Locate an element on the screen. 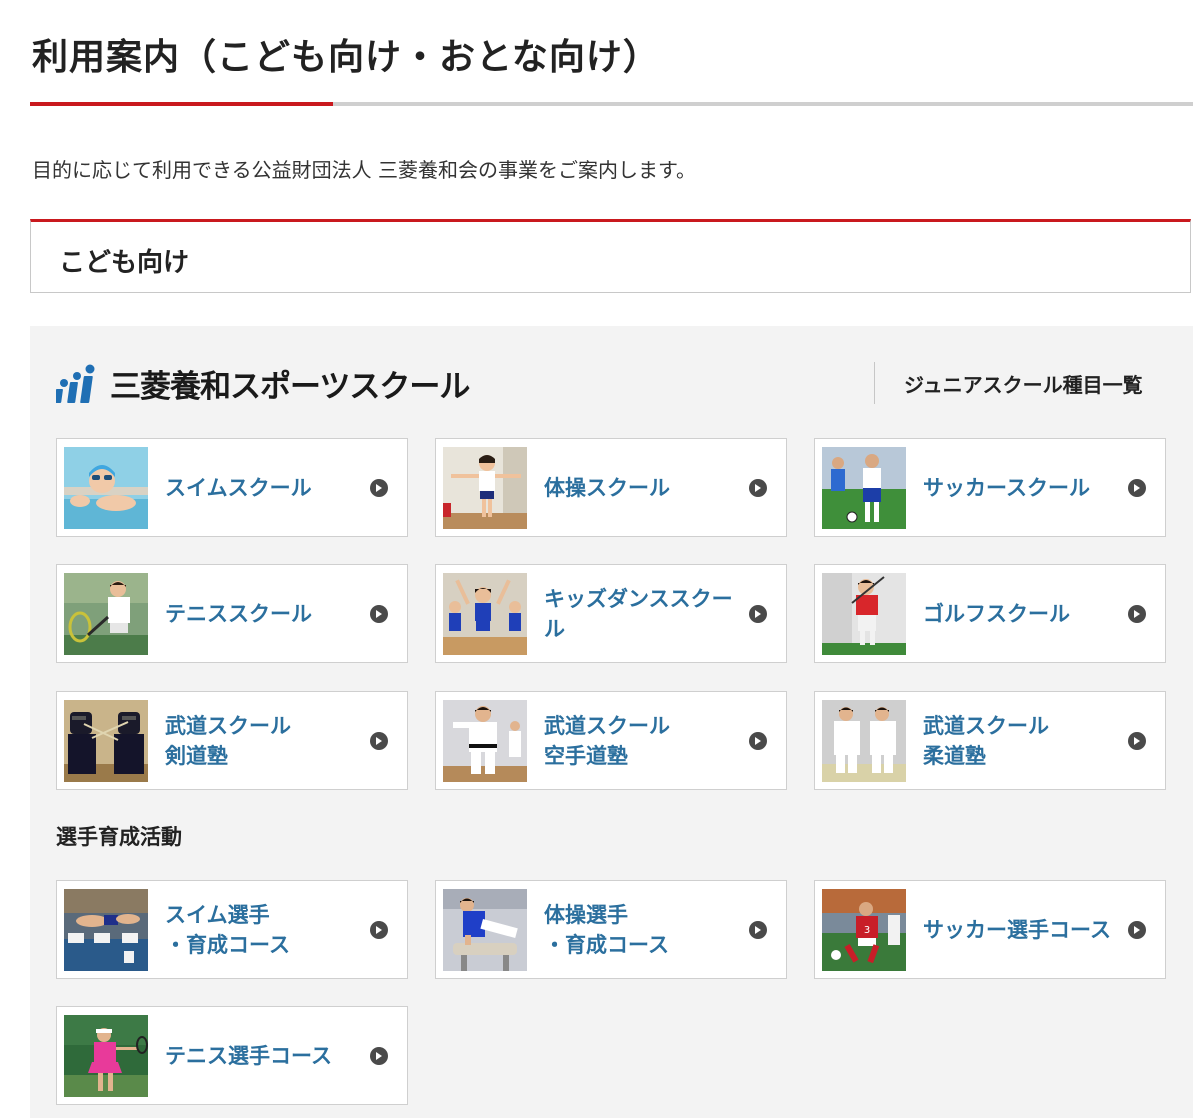  card-label: ゴルフスクール is located at coordinates (996, 613).